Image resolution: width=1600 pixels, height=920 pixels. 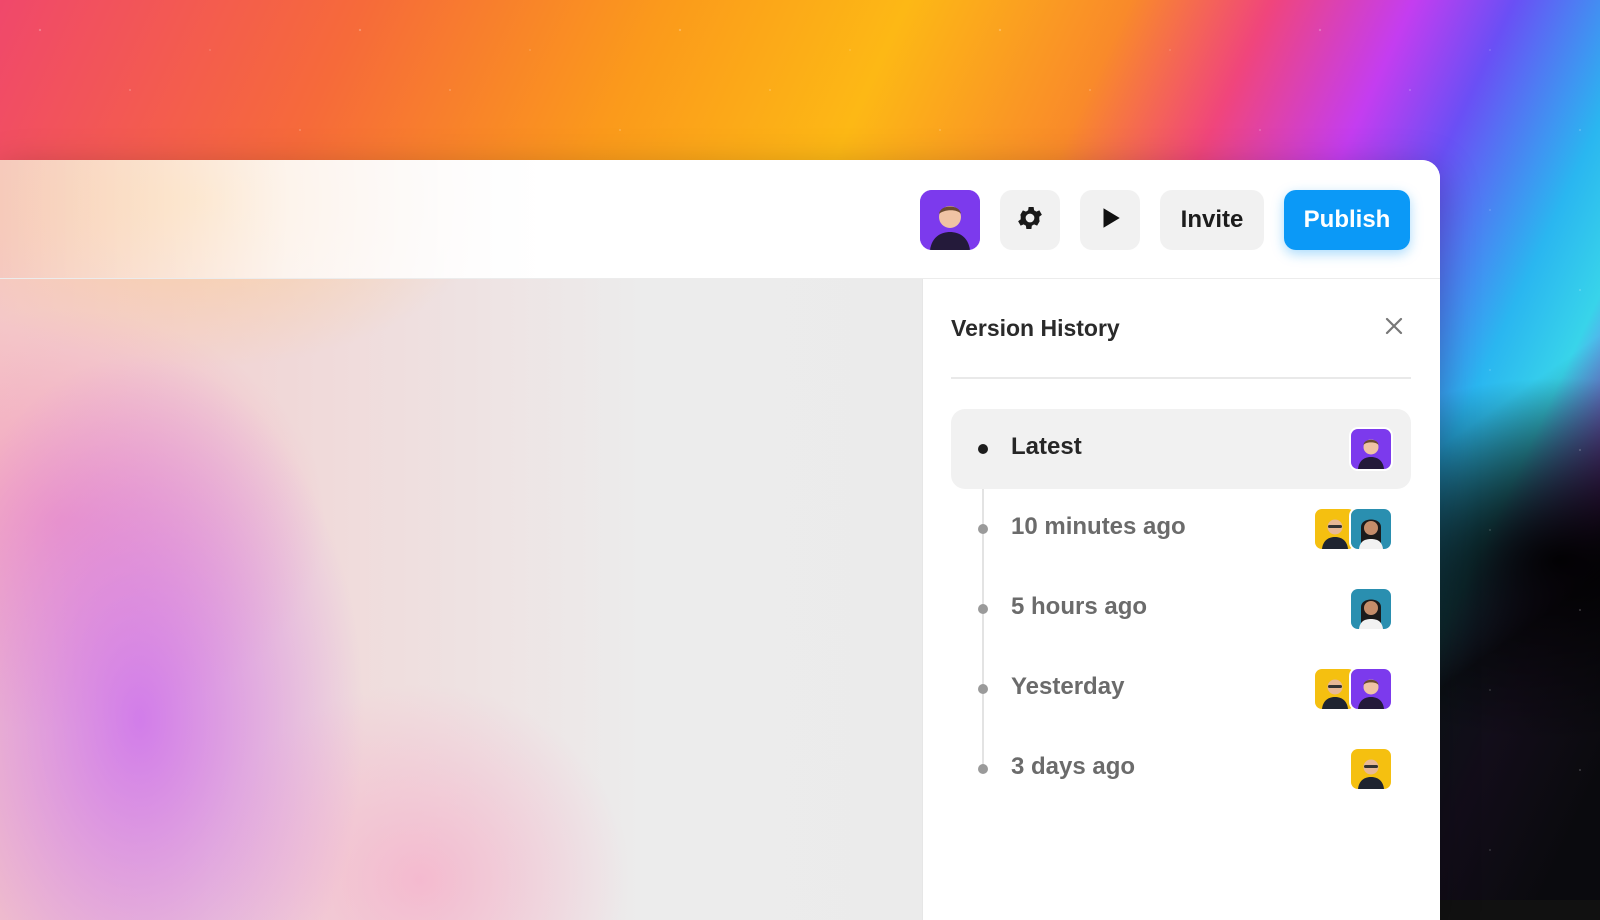 I want to click on version-item-3-days-ago: 3 days ago, so click(x=1181, y=769).